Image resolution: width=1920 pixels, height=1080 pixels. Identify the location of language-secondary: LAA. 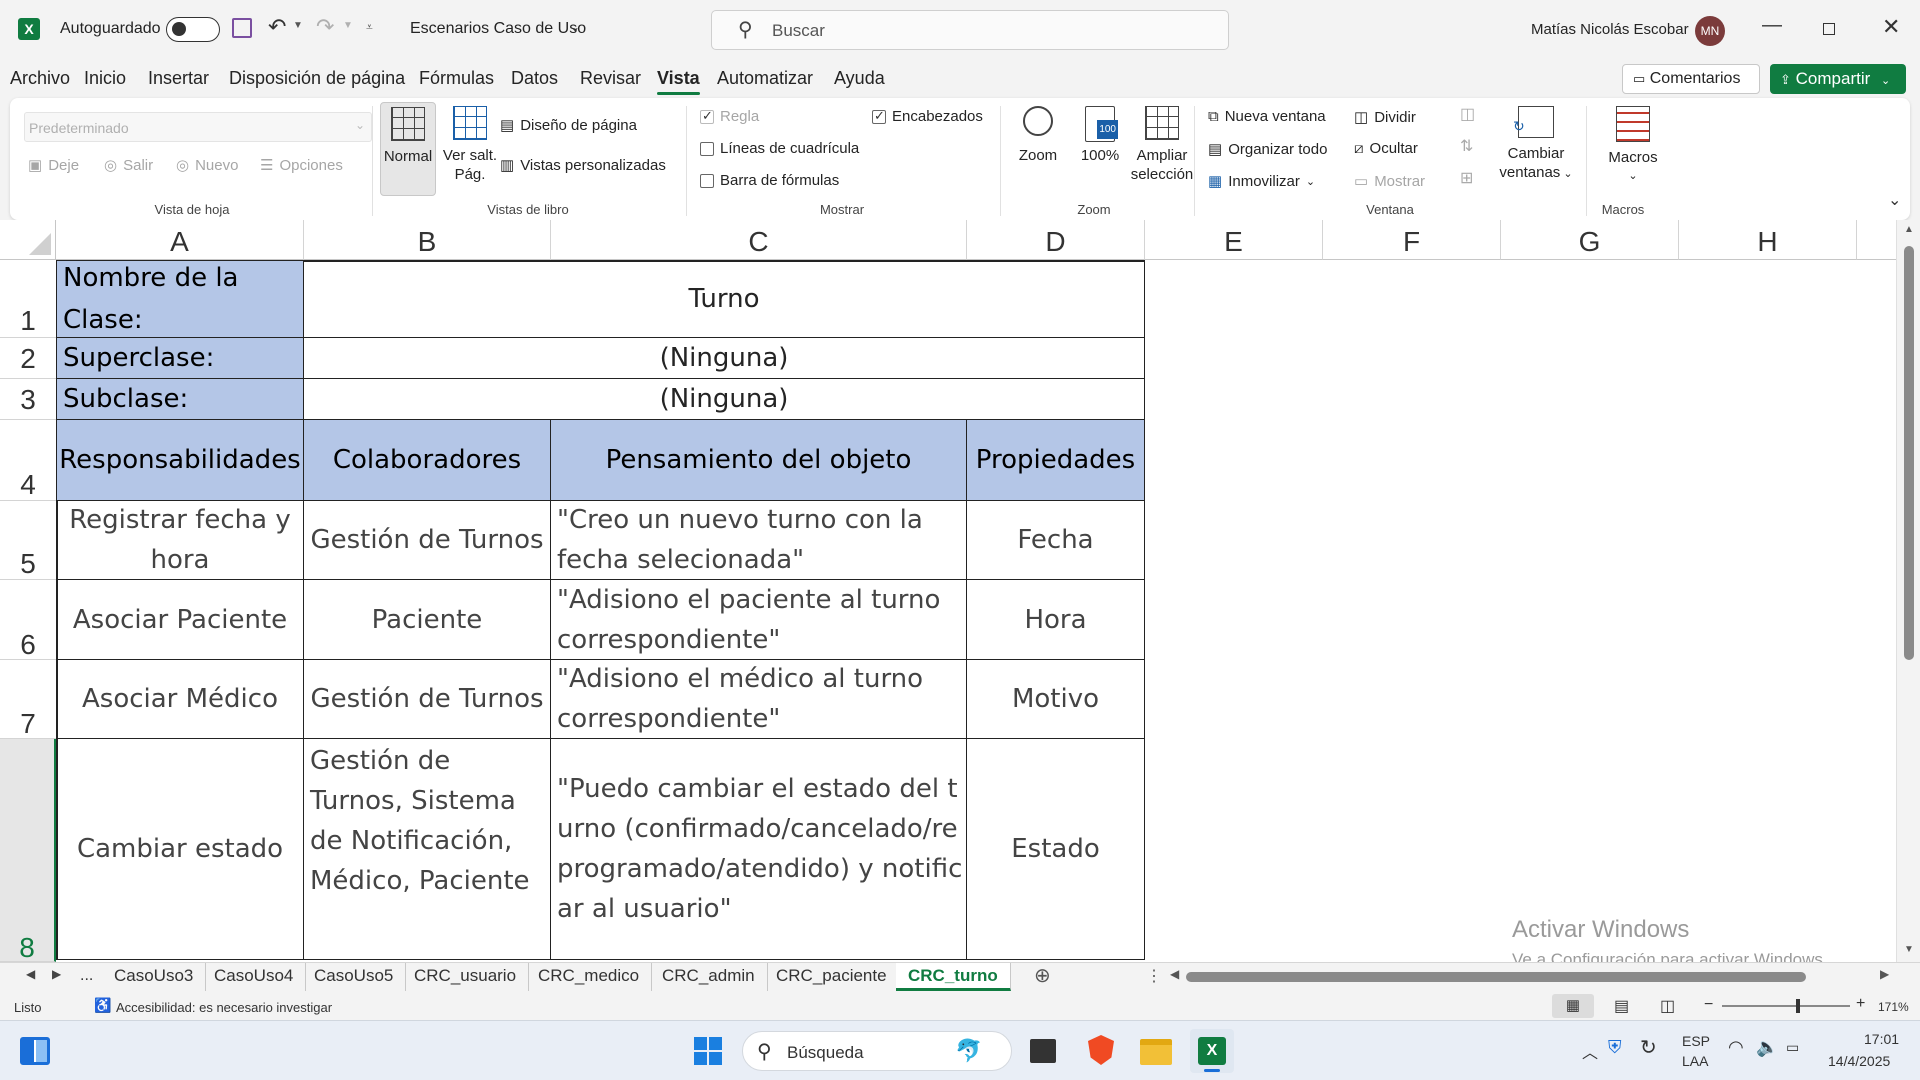
(1695, 1061).